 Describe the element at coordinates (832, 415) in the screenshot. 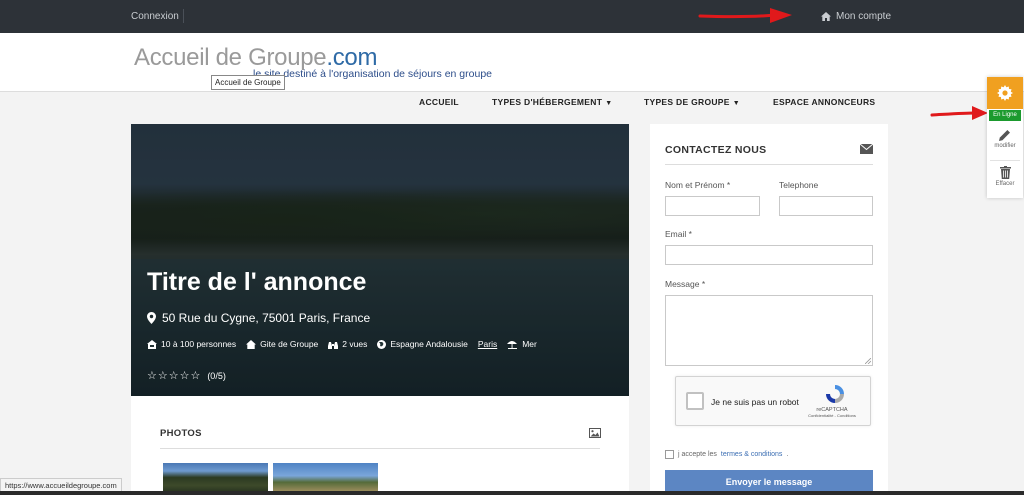

I see `recaptcha-links: Confidentialité - Conditions` at that location.